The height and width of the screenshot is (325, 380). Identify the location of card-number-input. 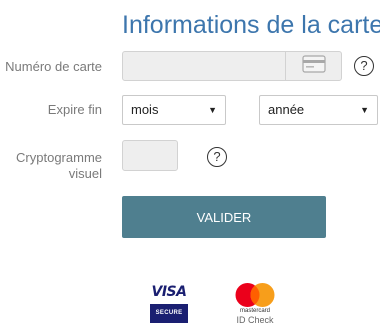
(211, 66).